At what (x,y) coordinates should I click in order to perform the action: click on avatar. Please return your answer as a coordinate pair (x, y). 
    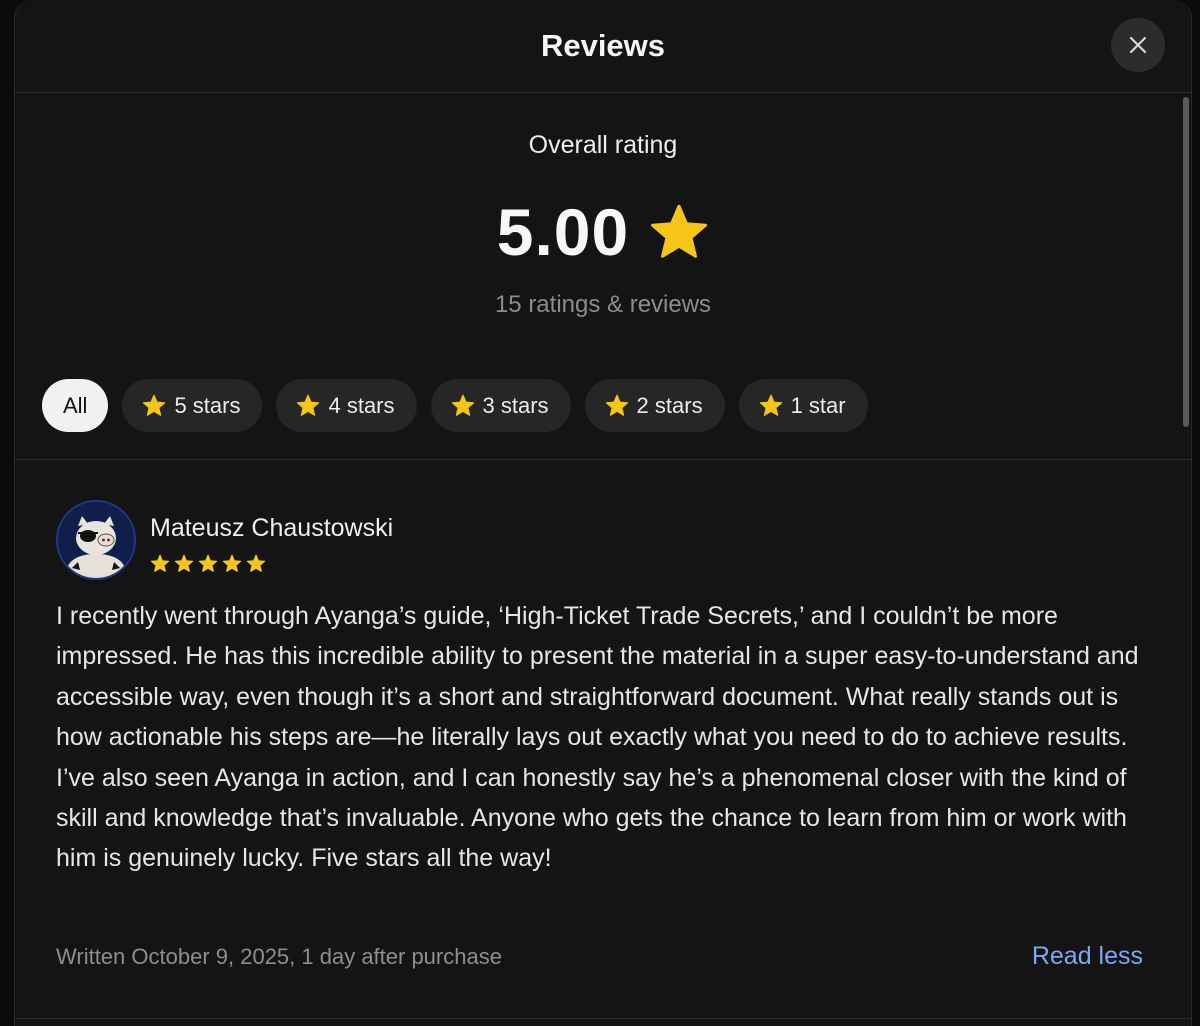
    Looking at the image, I should click on (96, 540).